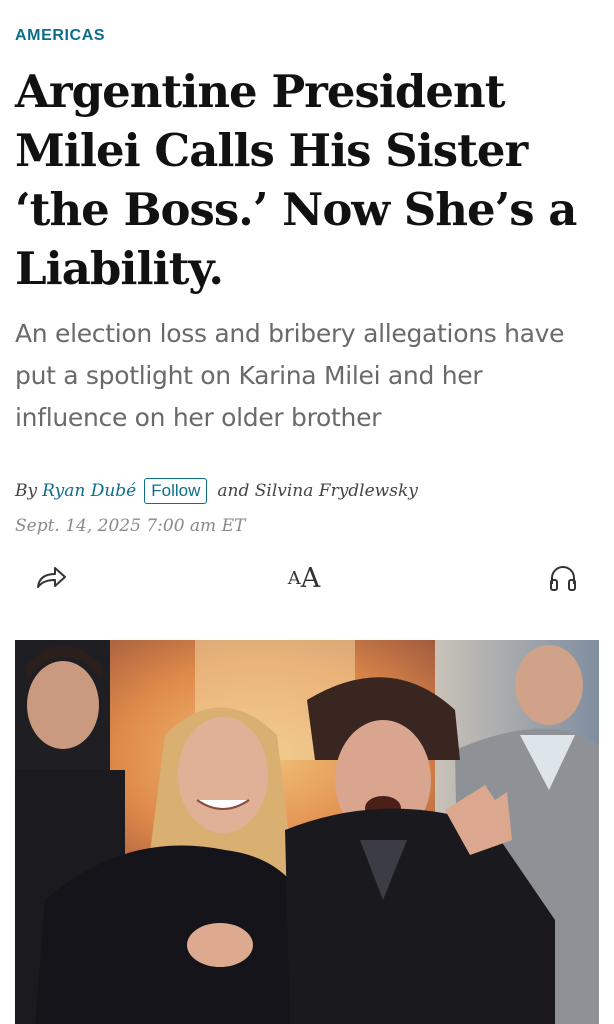 The height and width of the screenshot is (1024, 614). I want to click on headphones-icon, so click(563, 578).